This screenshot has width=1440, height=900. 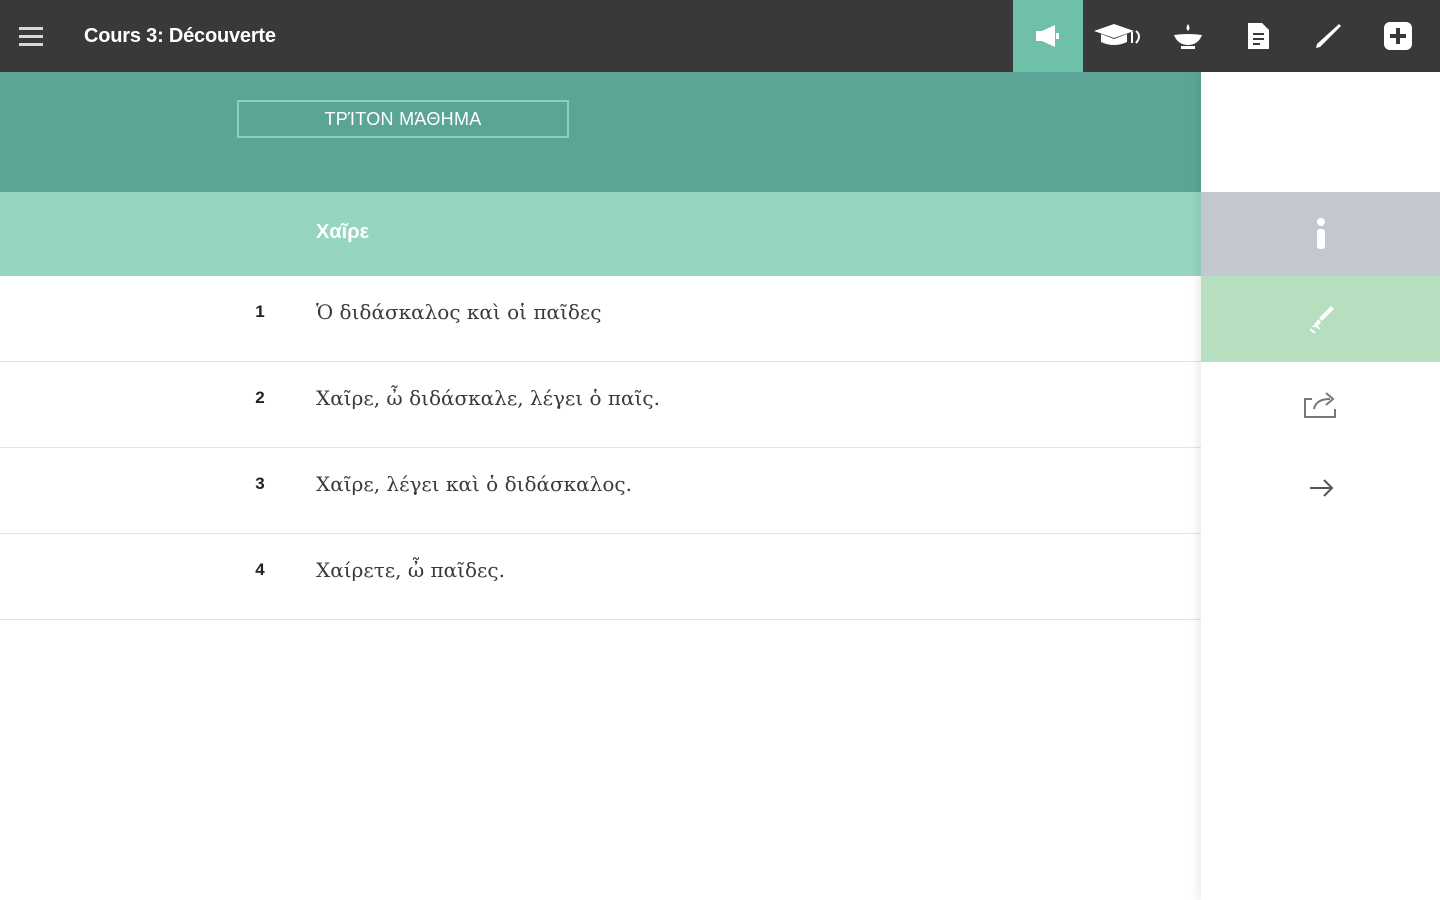 I want to click on share-icon, so click(x=1319, y=405).